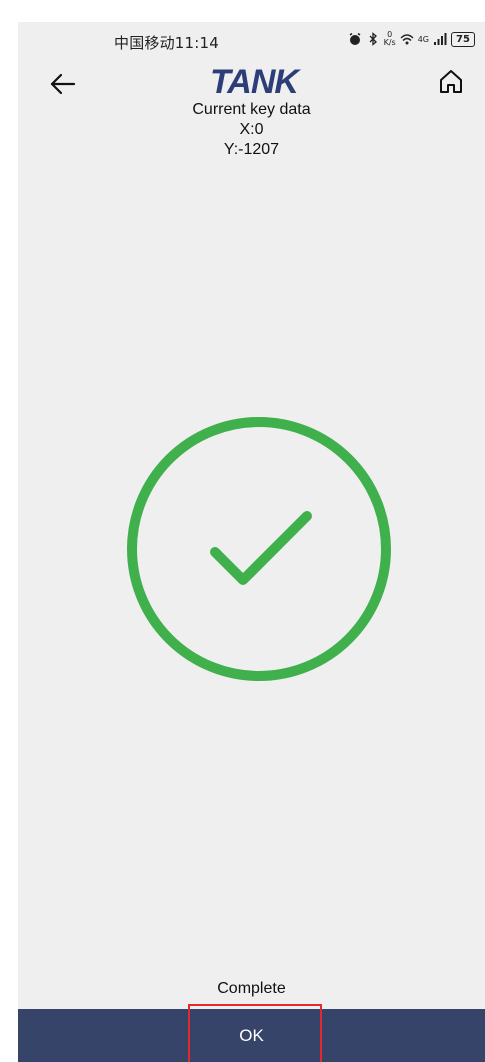  I want to click on key-data-y: Y:-1207, so click(251, 149).